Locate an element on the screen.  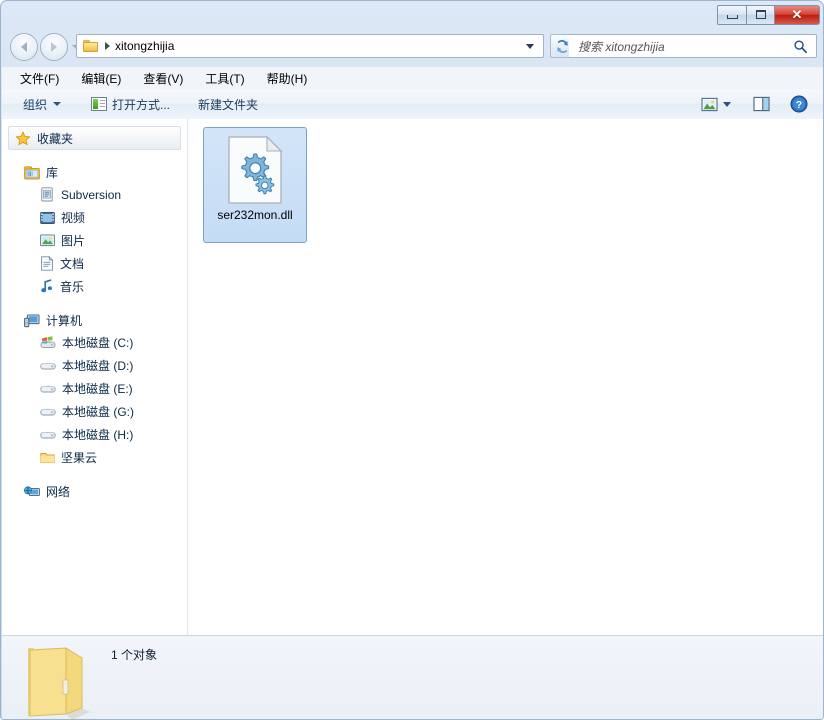
computer-icon is located at coordinates (32, 320).